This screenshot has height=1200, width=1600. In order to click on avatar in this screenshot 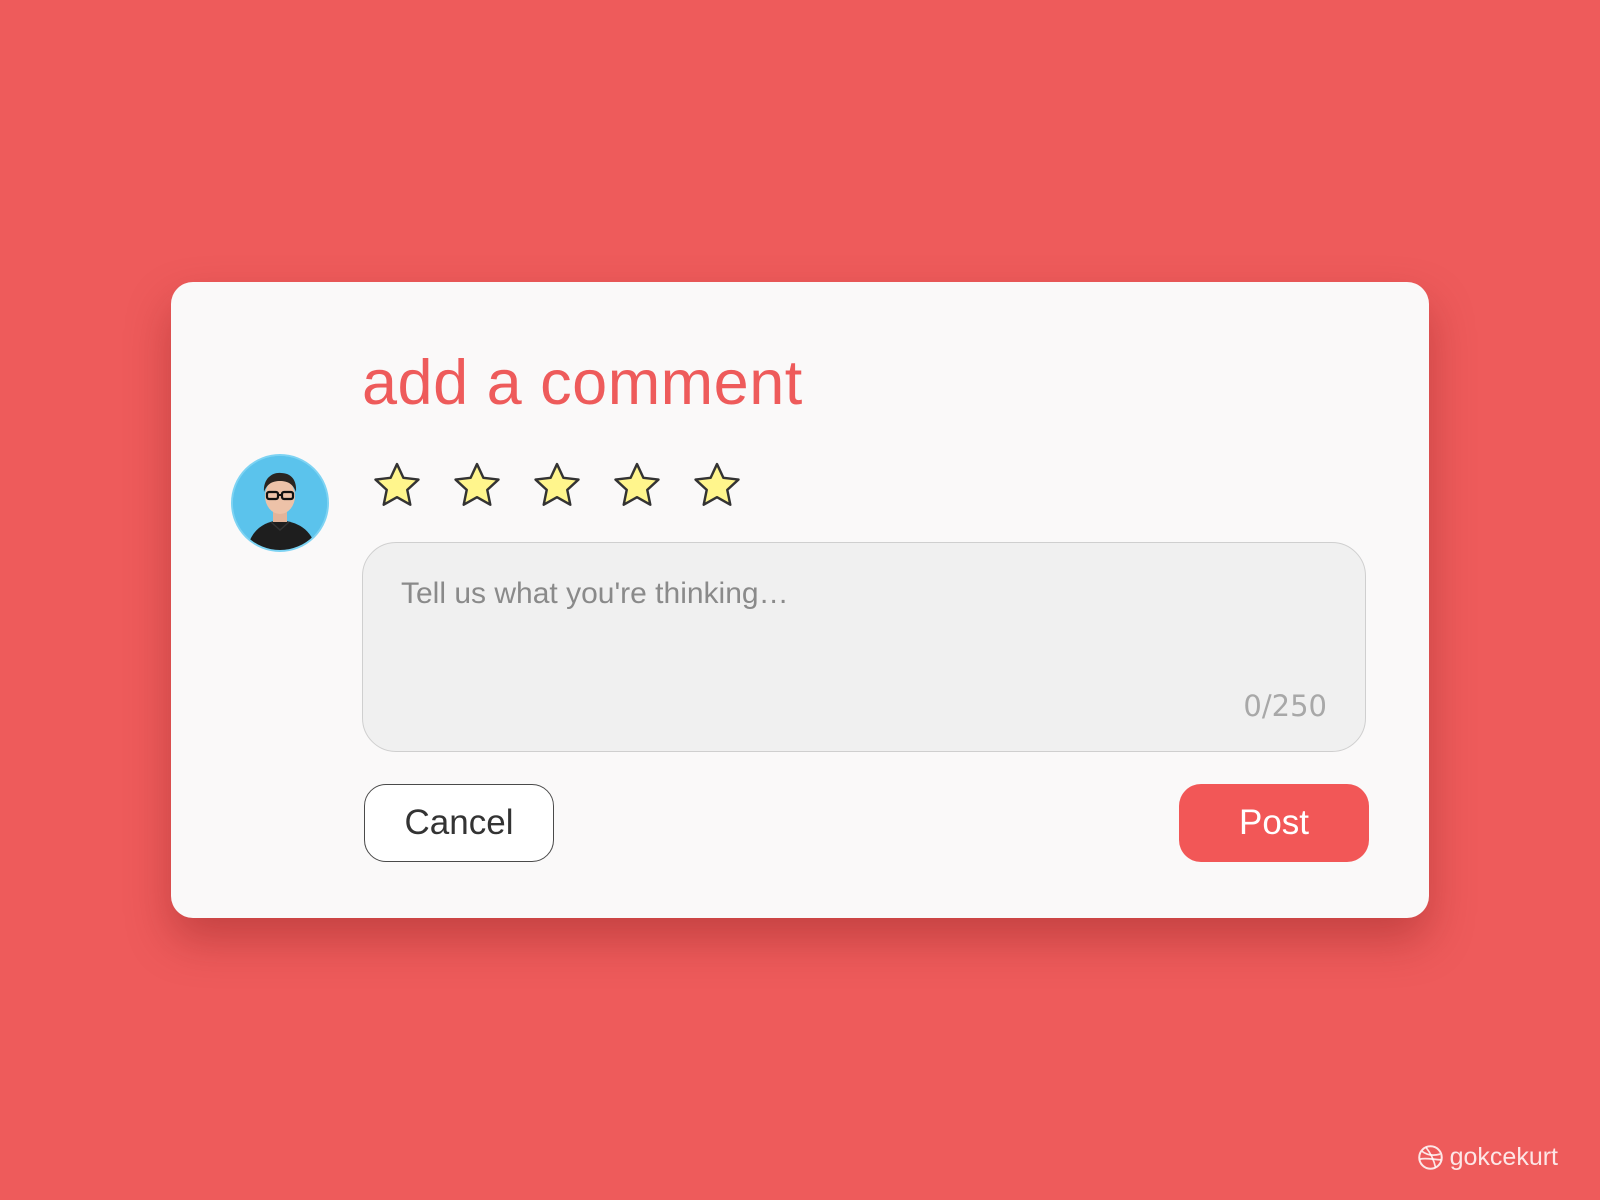, I will do `click(280, 503)`.